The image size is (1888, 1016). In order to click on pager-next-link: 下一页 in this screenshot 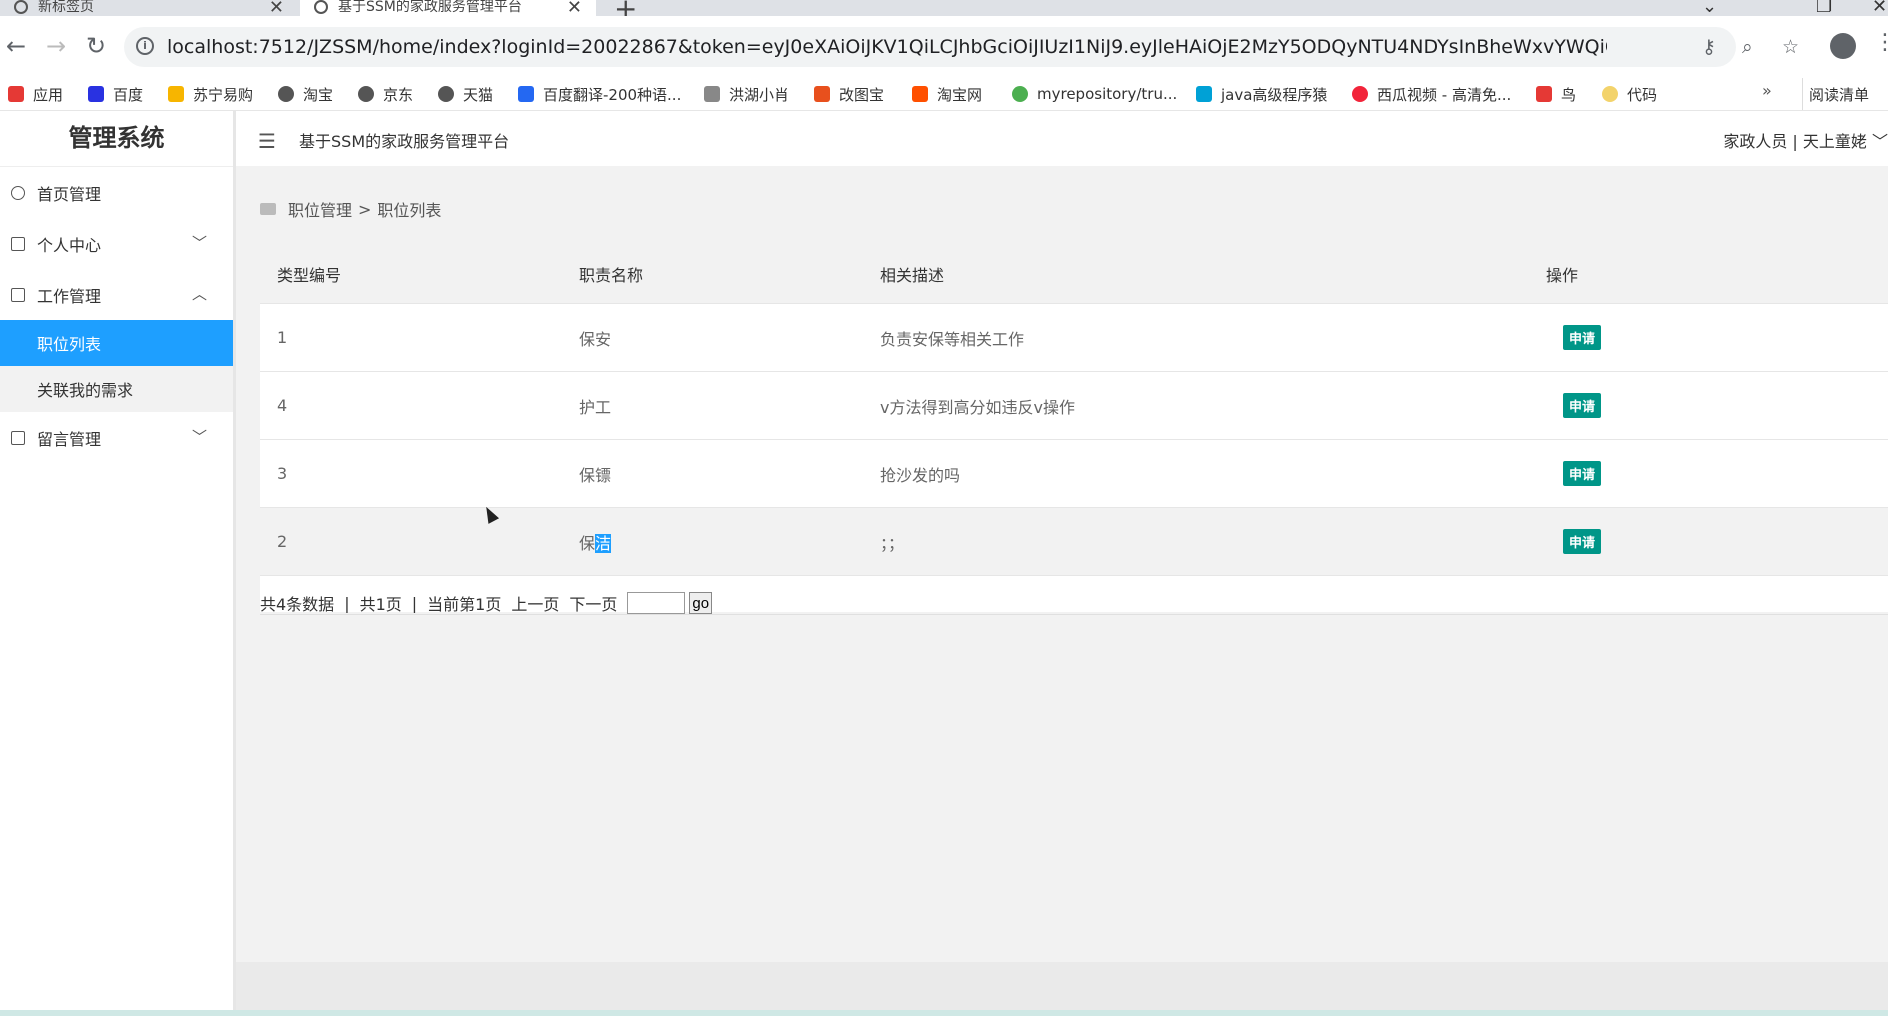, I will do `click(593, 603)`.